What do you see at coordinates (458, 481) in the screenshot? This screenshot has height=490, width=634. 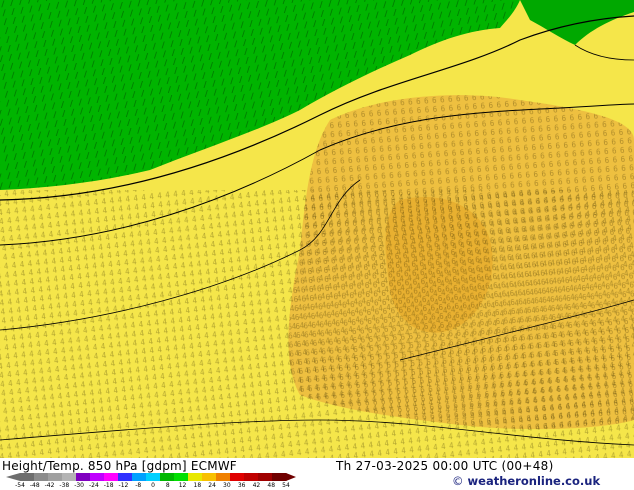 I see `copyright-symbol: ©` at bounding box center [458, 481].